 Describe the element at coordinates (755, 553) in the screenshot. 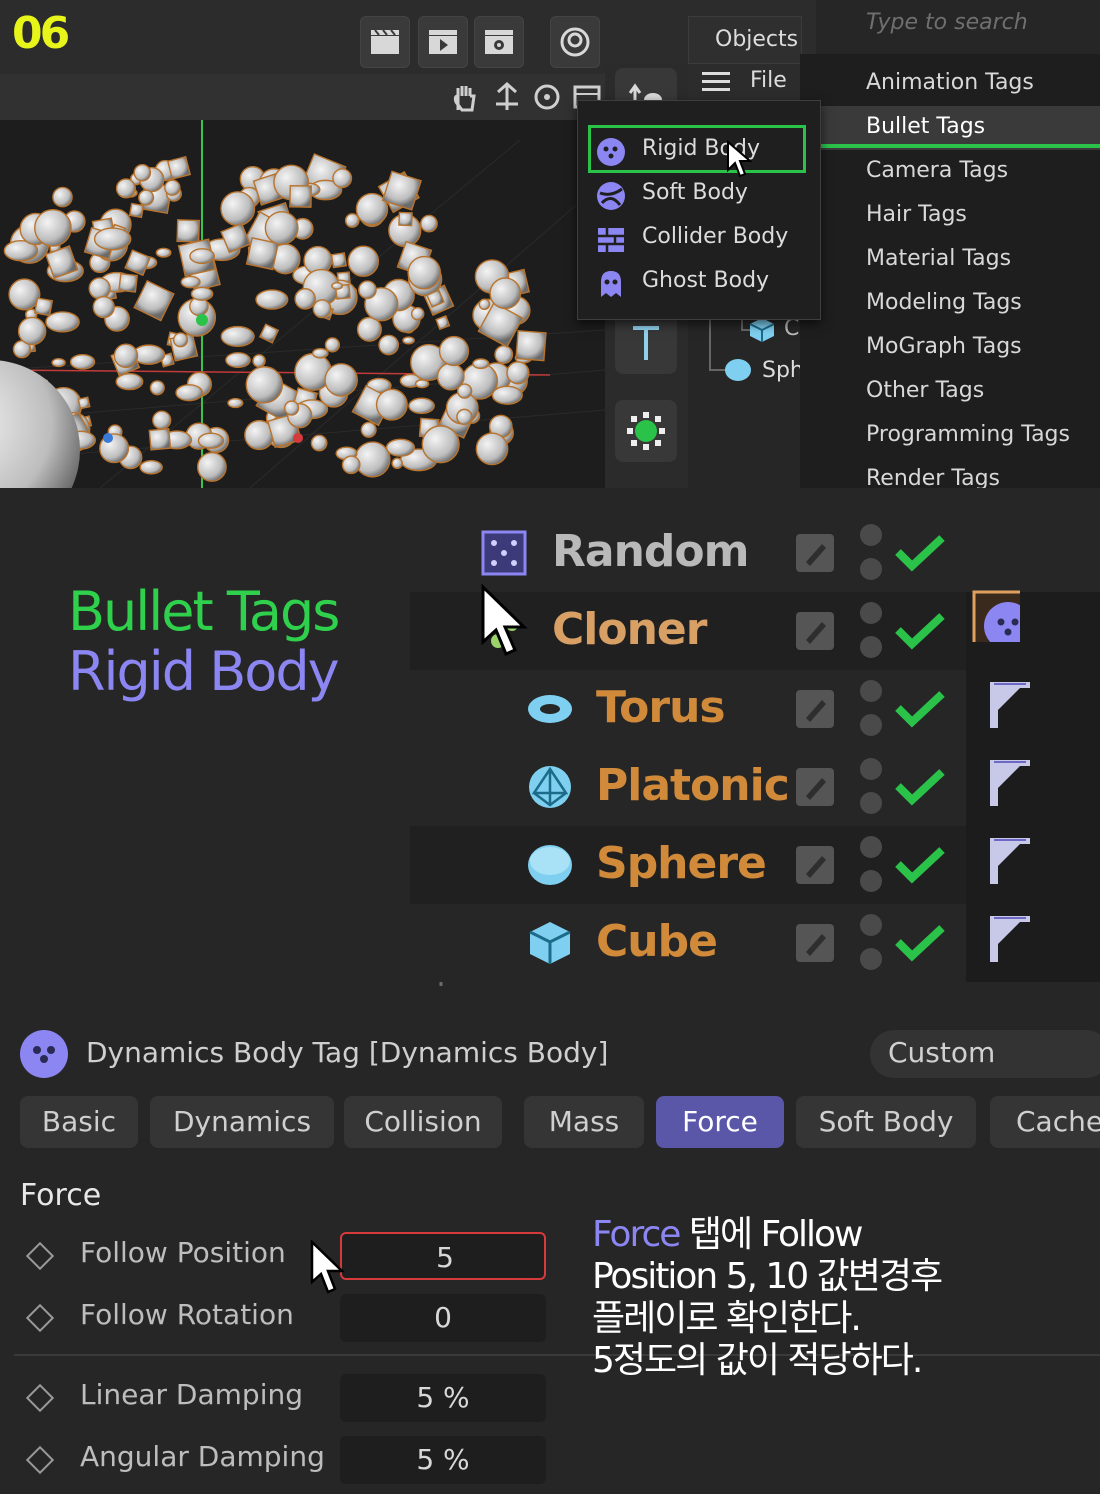

I see `hierarchy-row: Random` at that location.